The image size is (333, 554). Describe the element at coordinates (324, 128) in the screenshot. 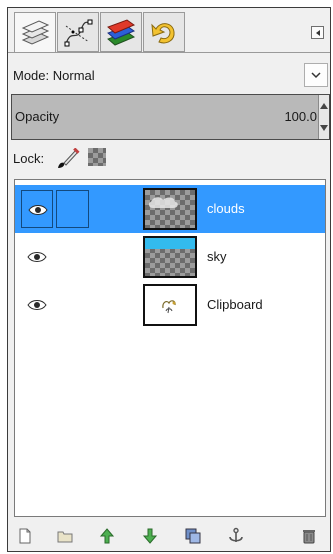

I see `spin-down-icon` at that location.